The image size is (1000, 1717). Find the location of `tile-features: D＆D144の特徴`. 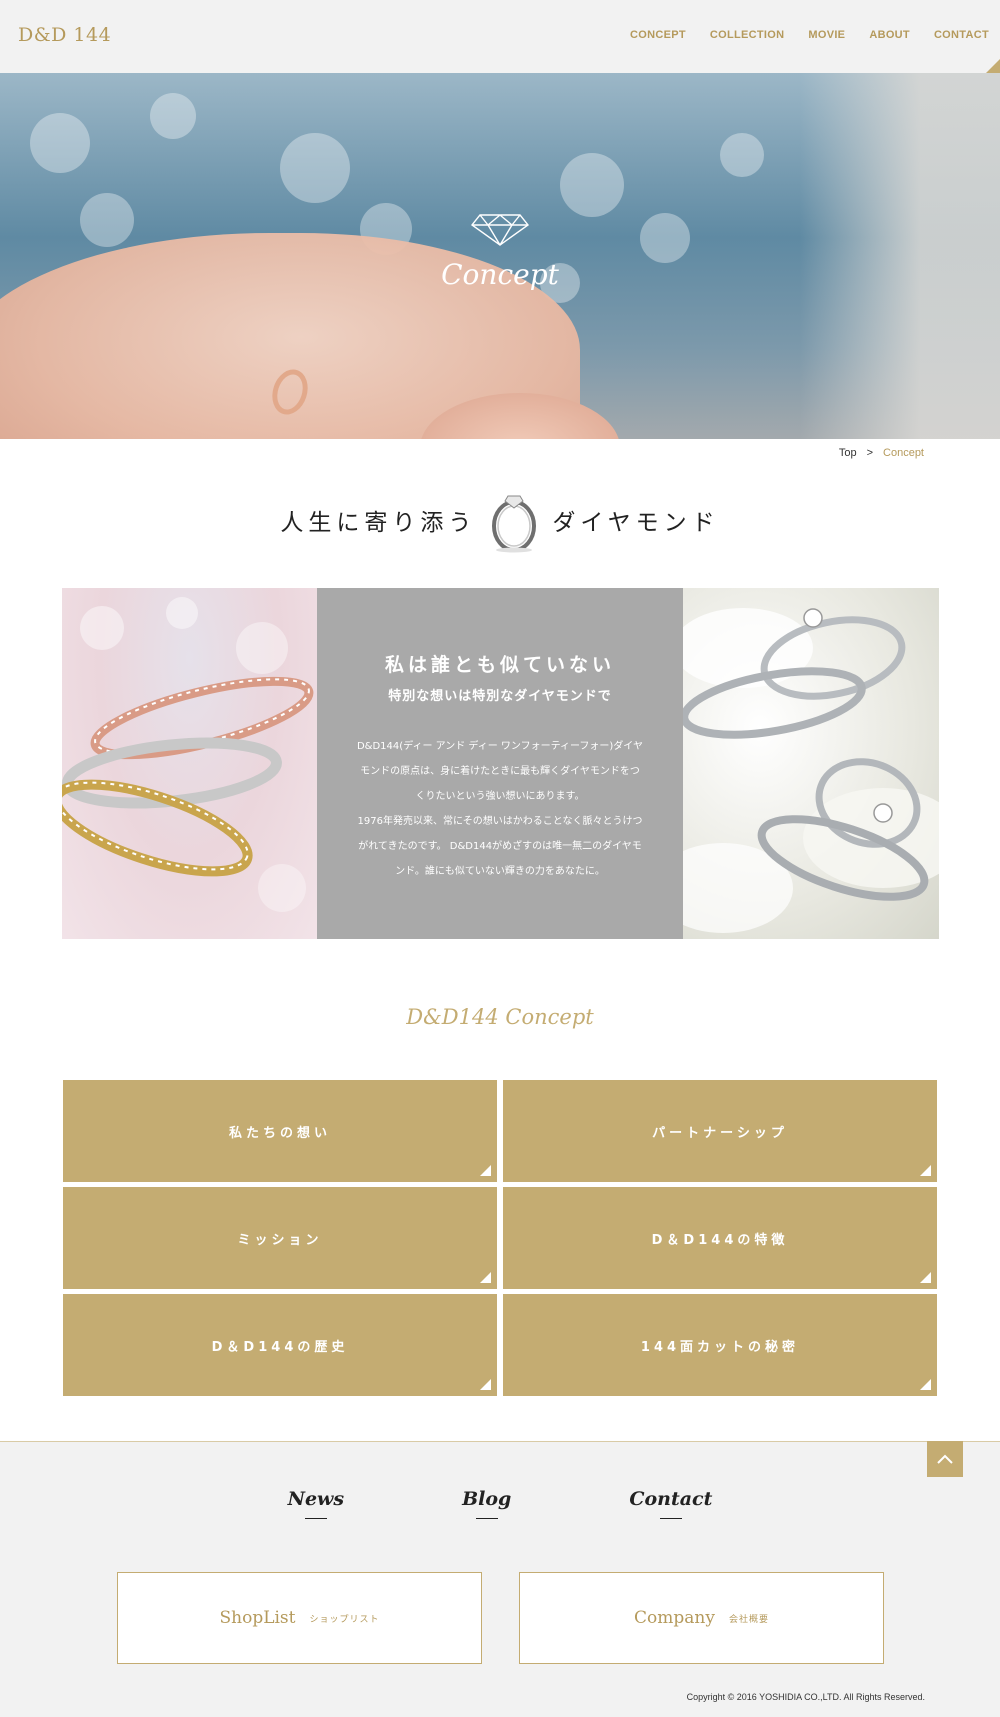

tile-features: D＆D144の特徴 is located at coordinates (720, 1238).